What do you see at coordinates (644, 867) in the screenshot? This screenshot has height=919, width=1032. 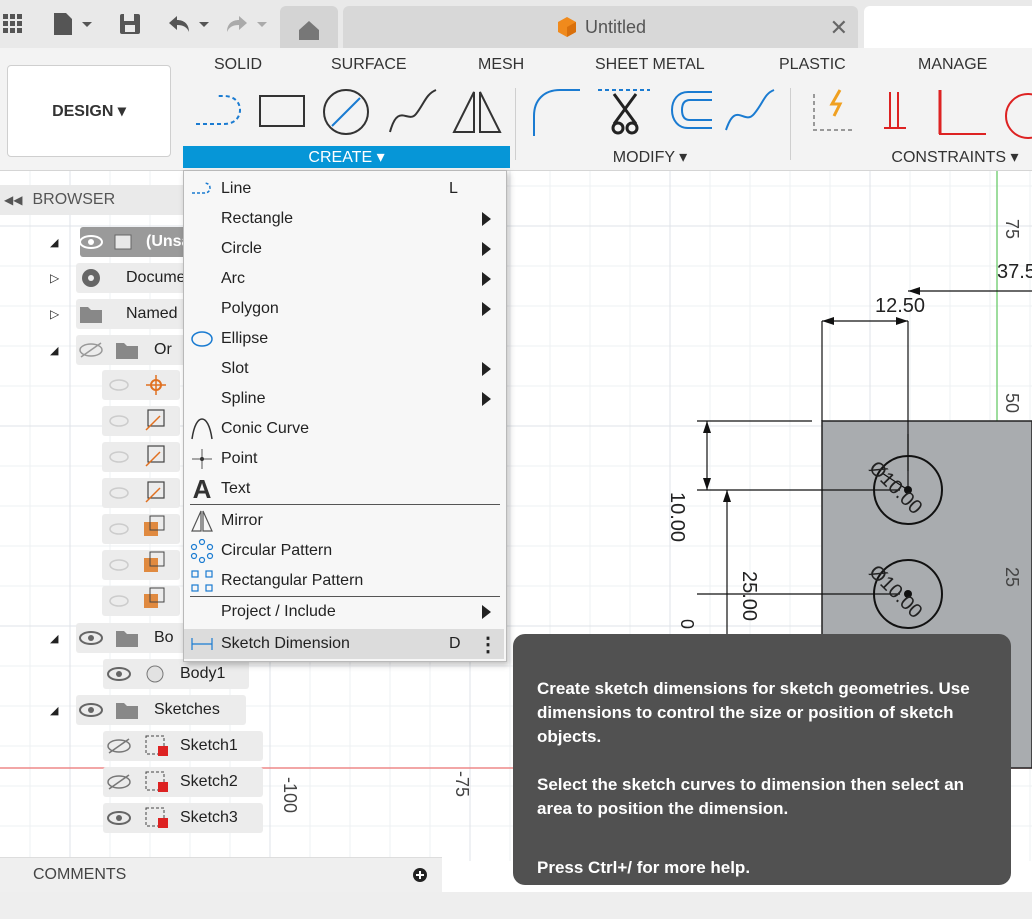 I see `tooltip-help-hint: Press Ctrl+/ for more help.` at bounding box center [644, 867].